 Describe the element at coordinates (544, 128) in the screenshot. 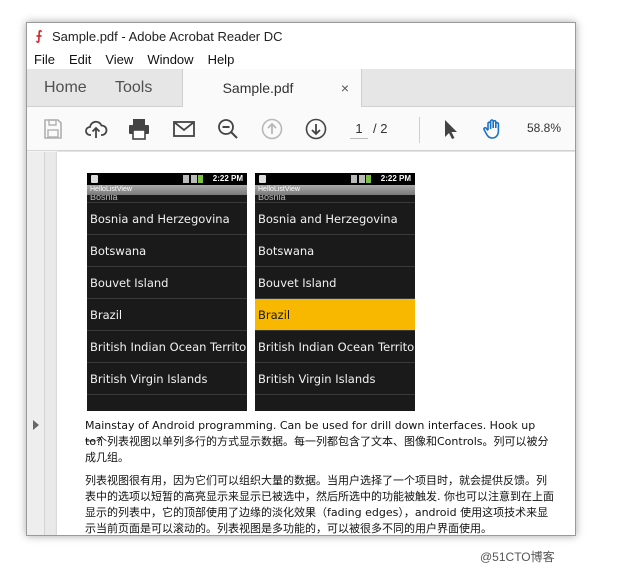

I see `zoom-level: 58.8%` at that location.